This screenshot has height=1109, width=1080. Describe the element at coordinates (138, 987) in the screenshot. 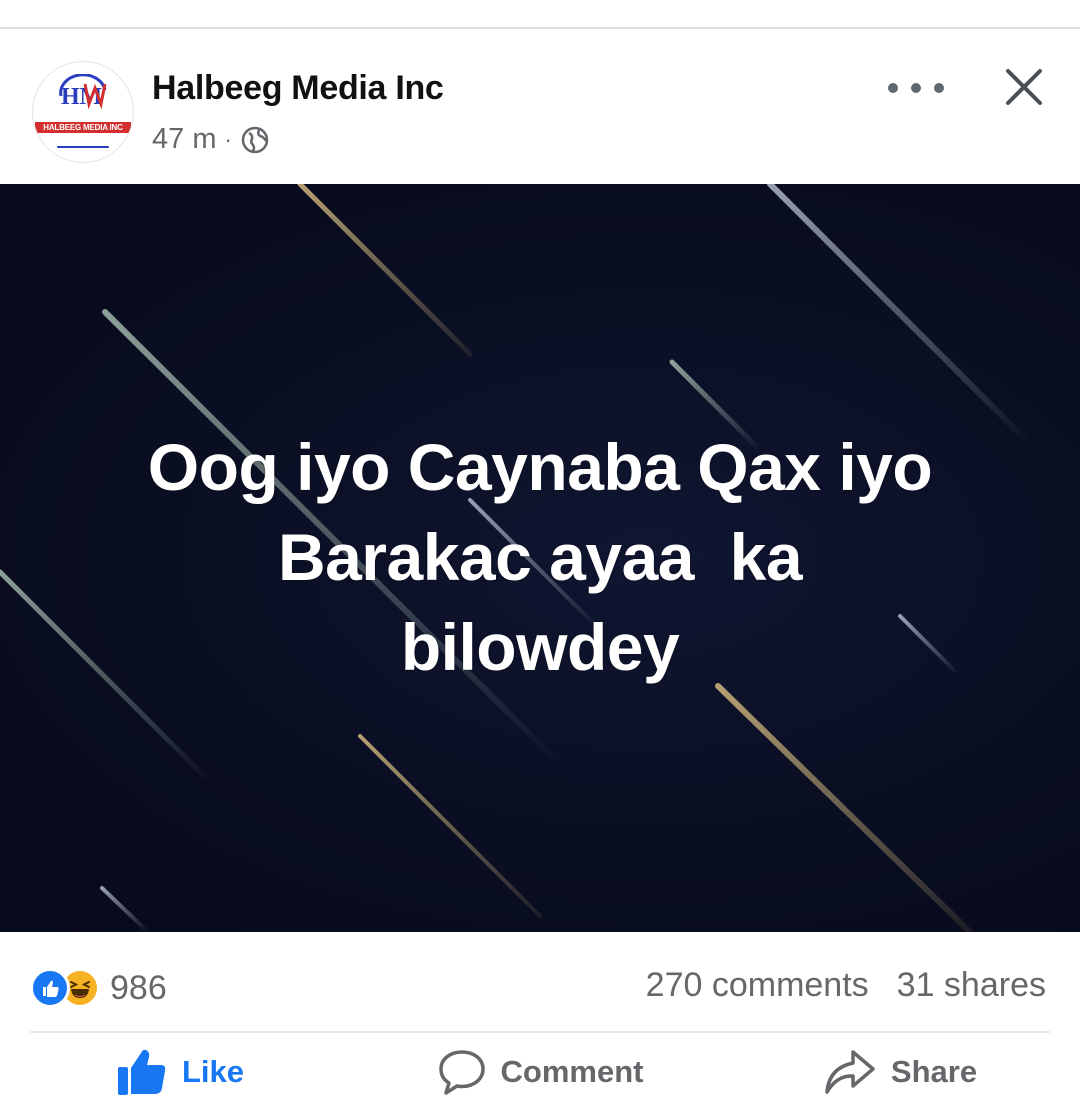

I see `reaction-count: 986` at that location.